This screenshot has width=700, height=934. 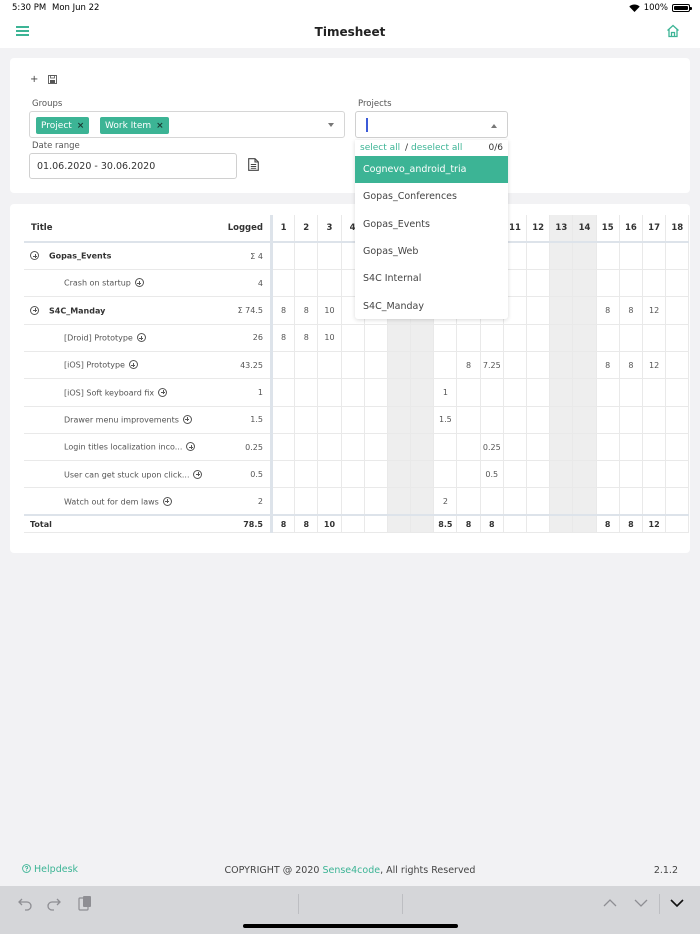 What do you see at coordinates (673, 32) in the screenshot?
I see `home-icon` at bounding box center [673, 32].